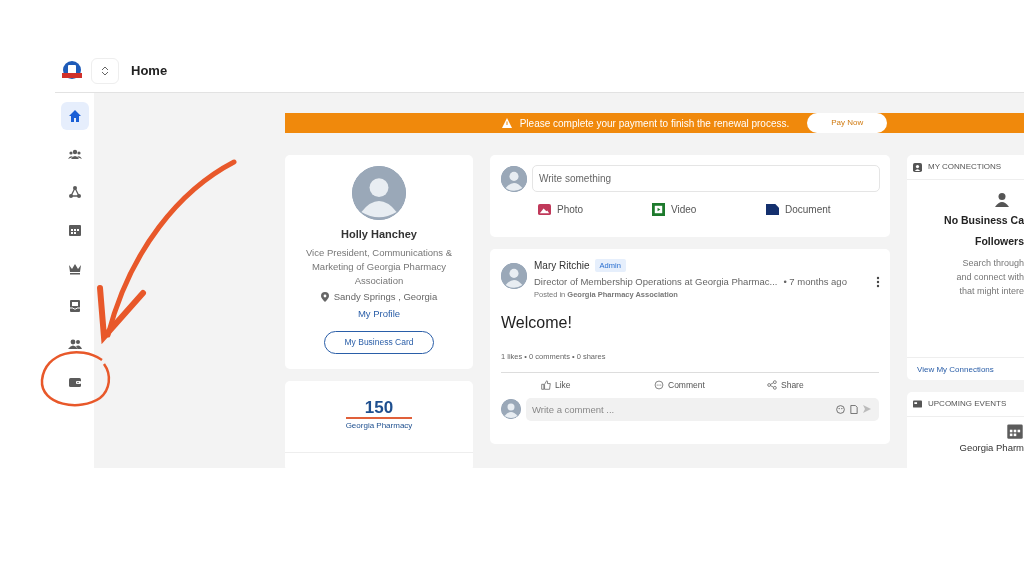  I want to click on profile-location: Sandy Springs , Georgia, so click(385, 297).